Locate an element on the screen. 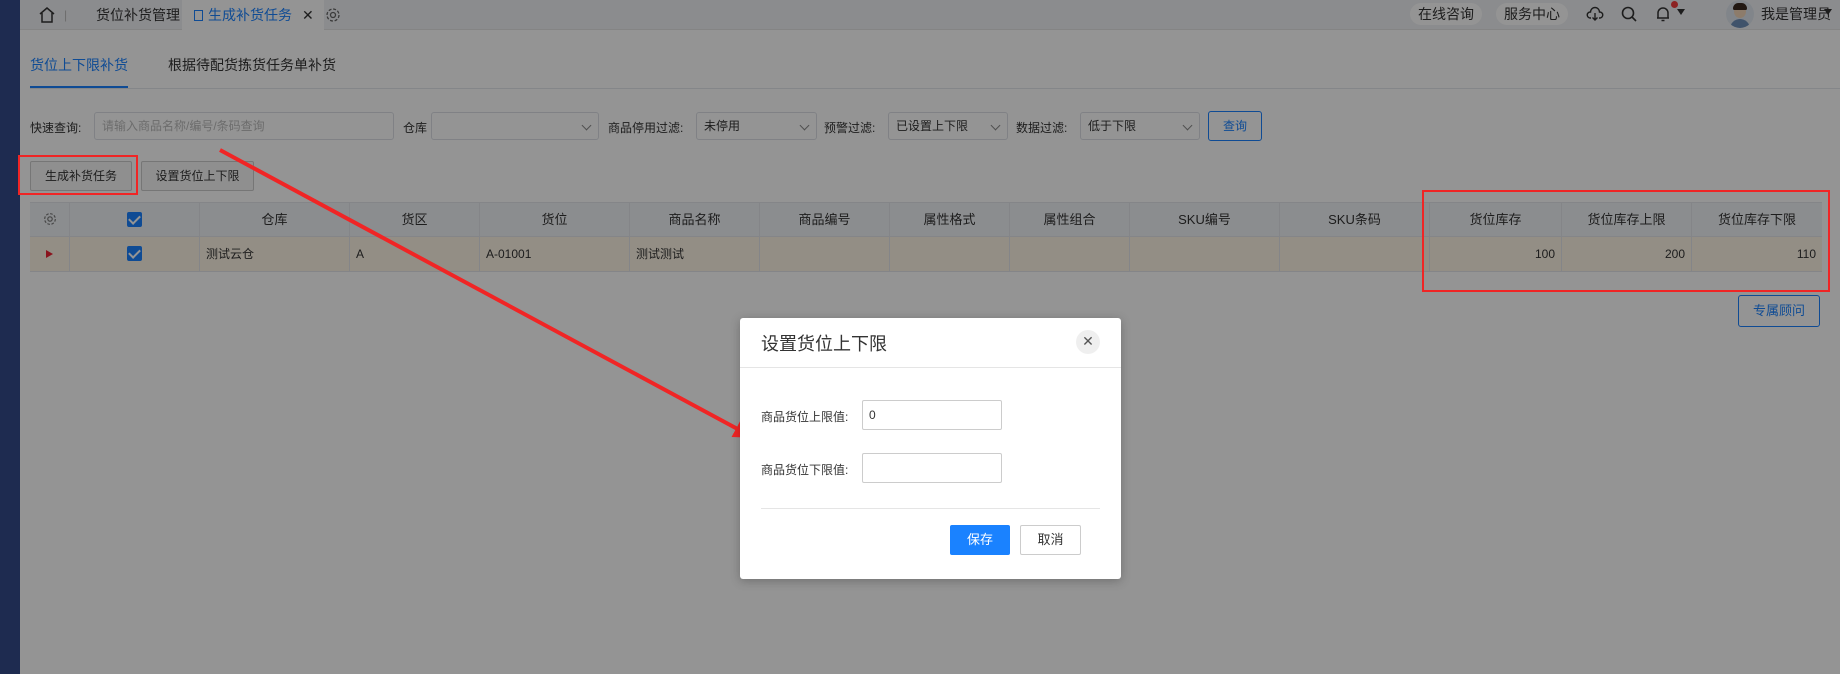 This screenshot has width=1840, height=674. upper-limit-label: 商品货位上限值: is located at coordinates (805, 417).